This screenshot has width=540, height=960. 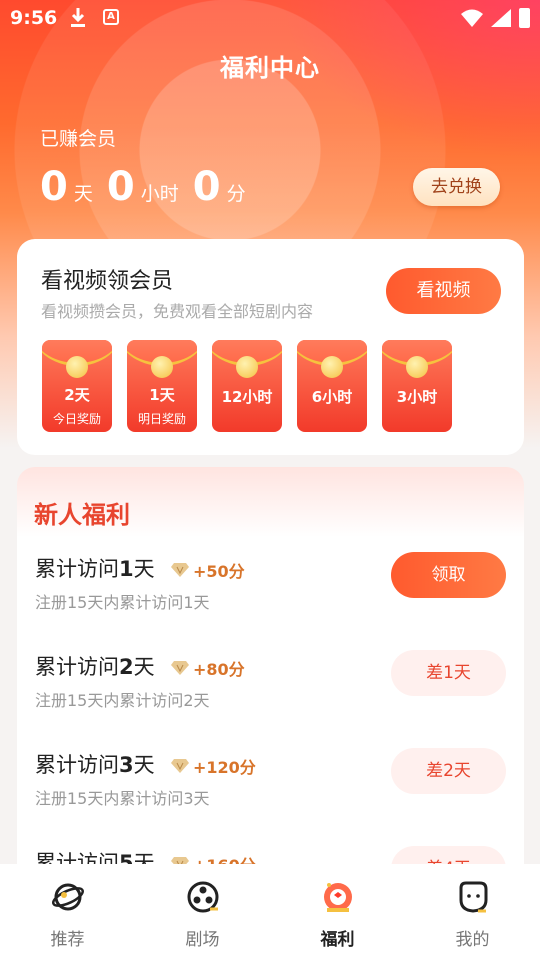 I want to click on red-envelope-day-4: 6小时, so click(x=332, y=386).